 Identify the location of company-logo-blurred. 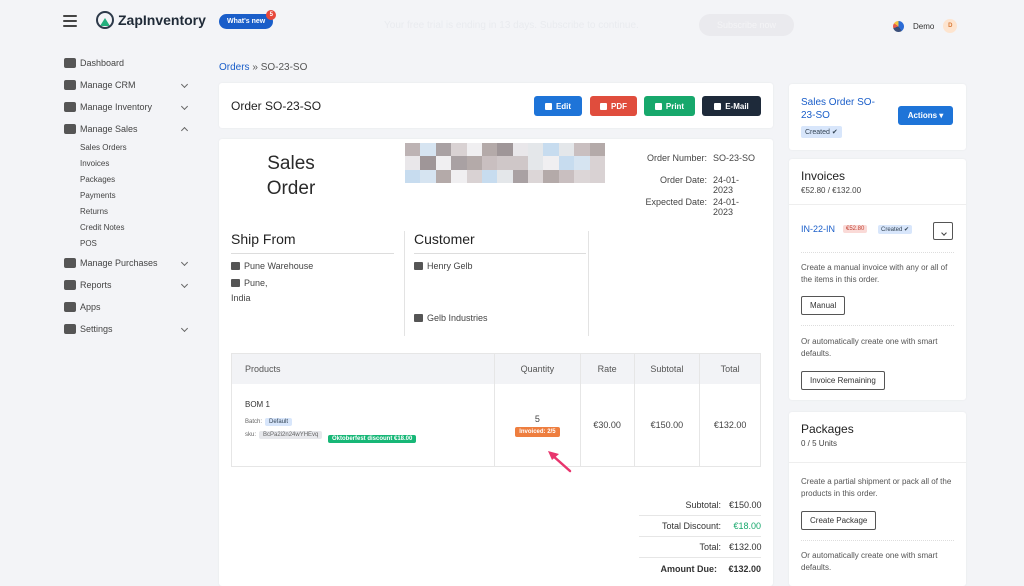
(505, 163).